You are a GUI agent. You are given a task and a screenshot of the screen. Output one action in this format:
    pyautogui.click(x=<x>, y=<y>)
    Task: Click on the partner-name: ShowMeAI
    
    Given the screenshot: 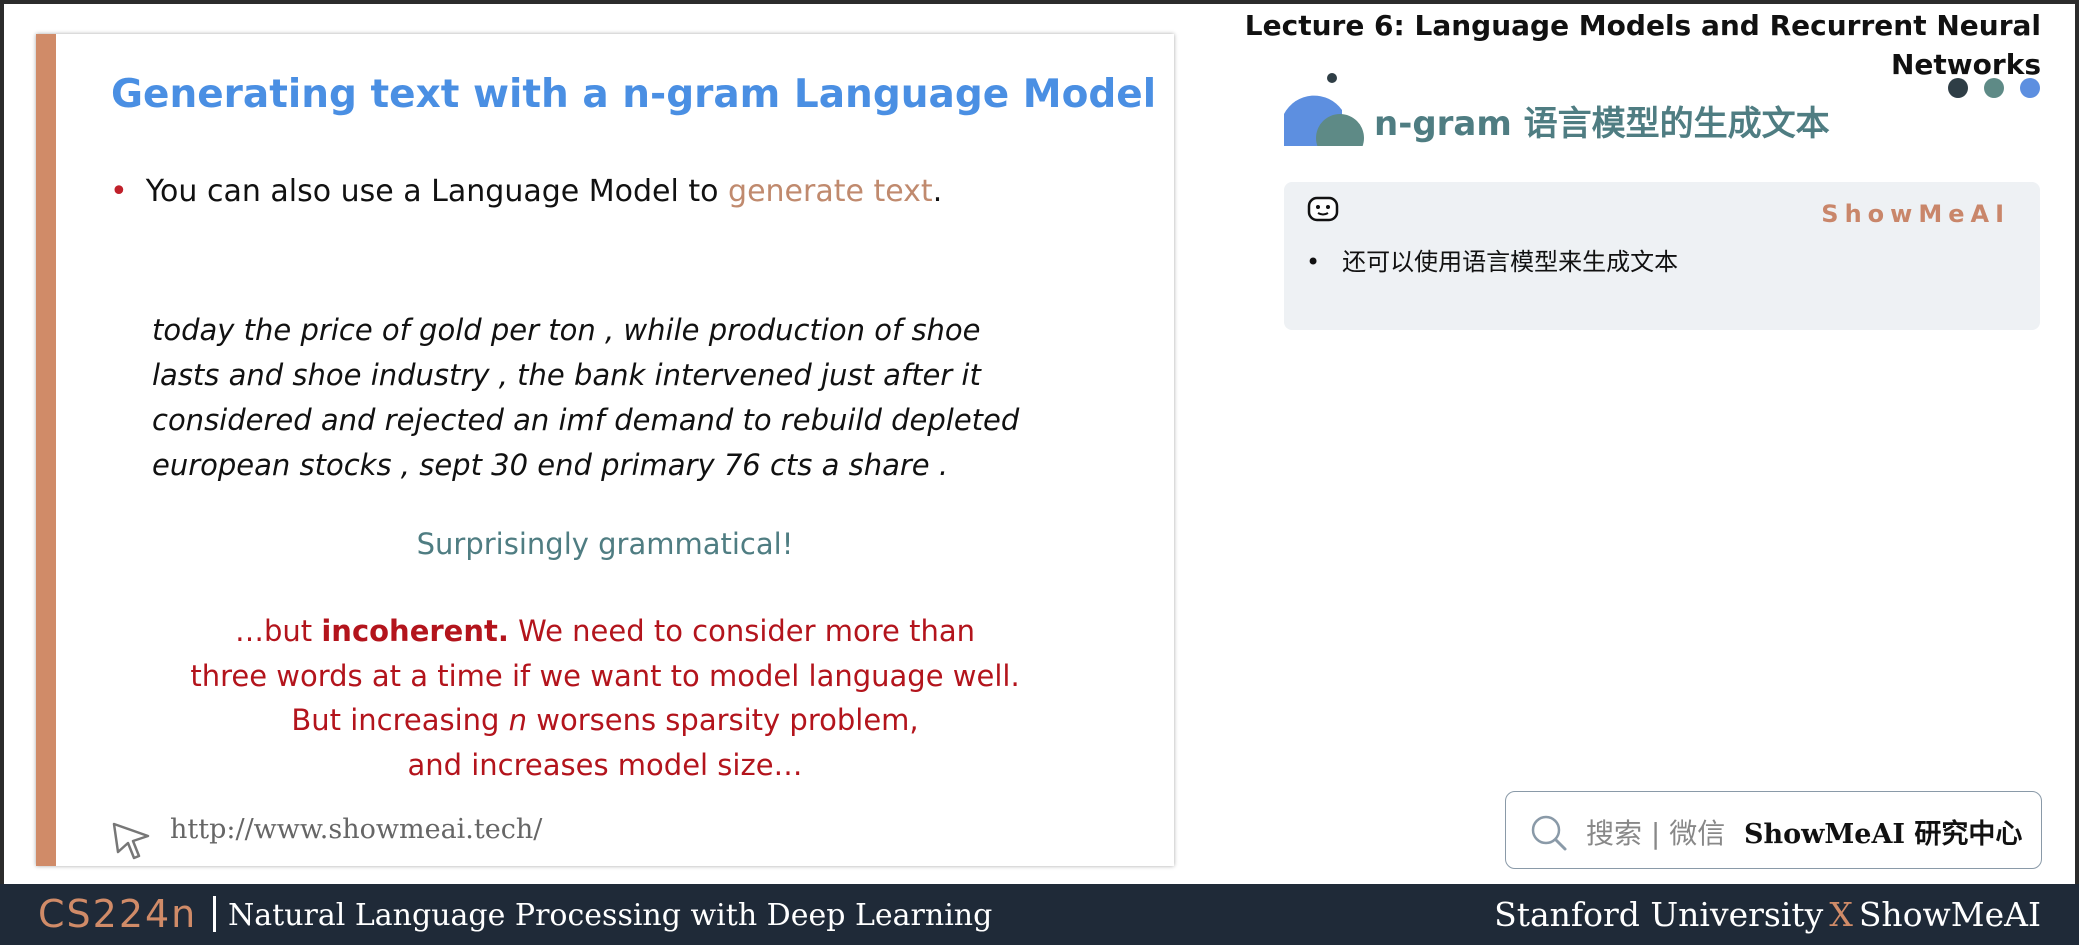 What is the action you would take?
    pyautogui.click(x=1949, y=914)
    